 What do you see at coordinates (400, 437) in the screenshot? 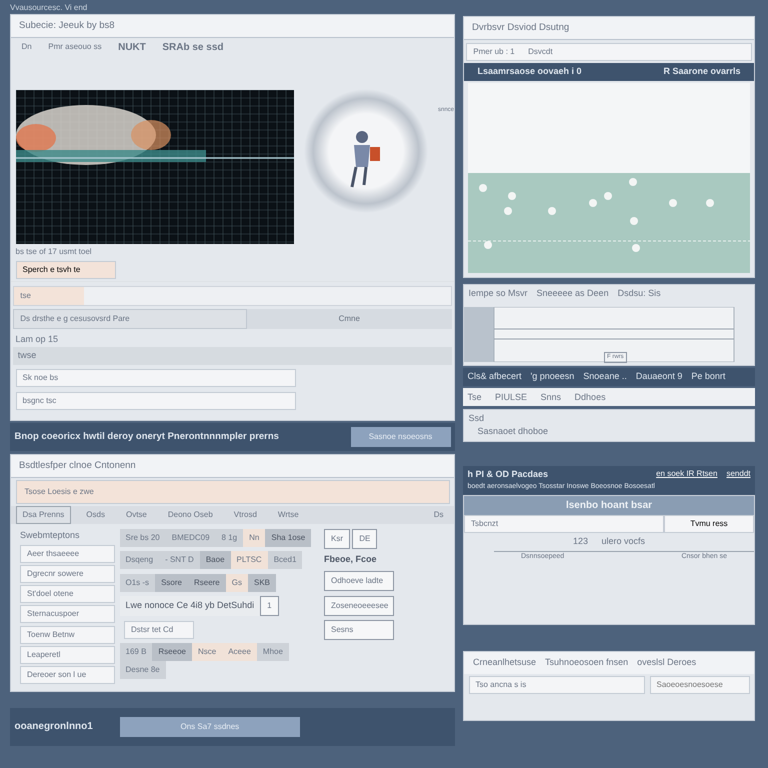
I see `action-button: Sasnoe nsoeosns` at bounding box center [400, 437].